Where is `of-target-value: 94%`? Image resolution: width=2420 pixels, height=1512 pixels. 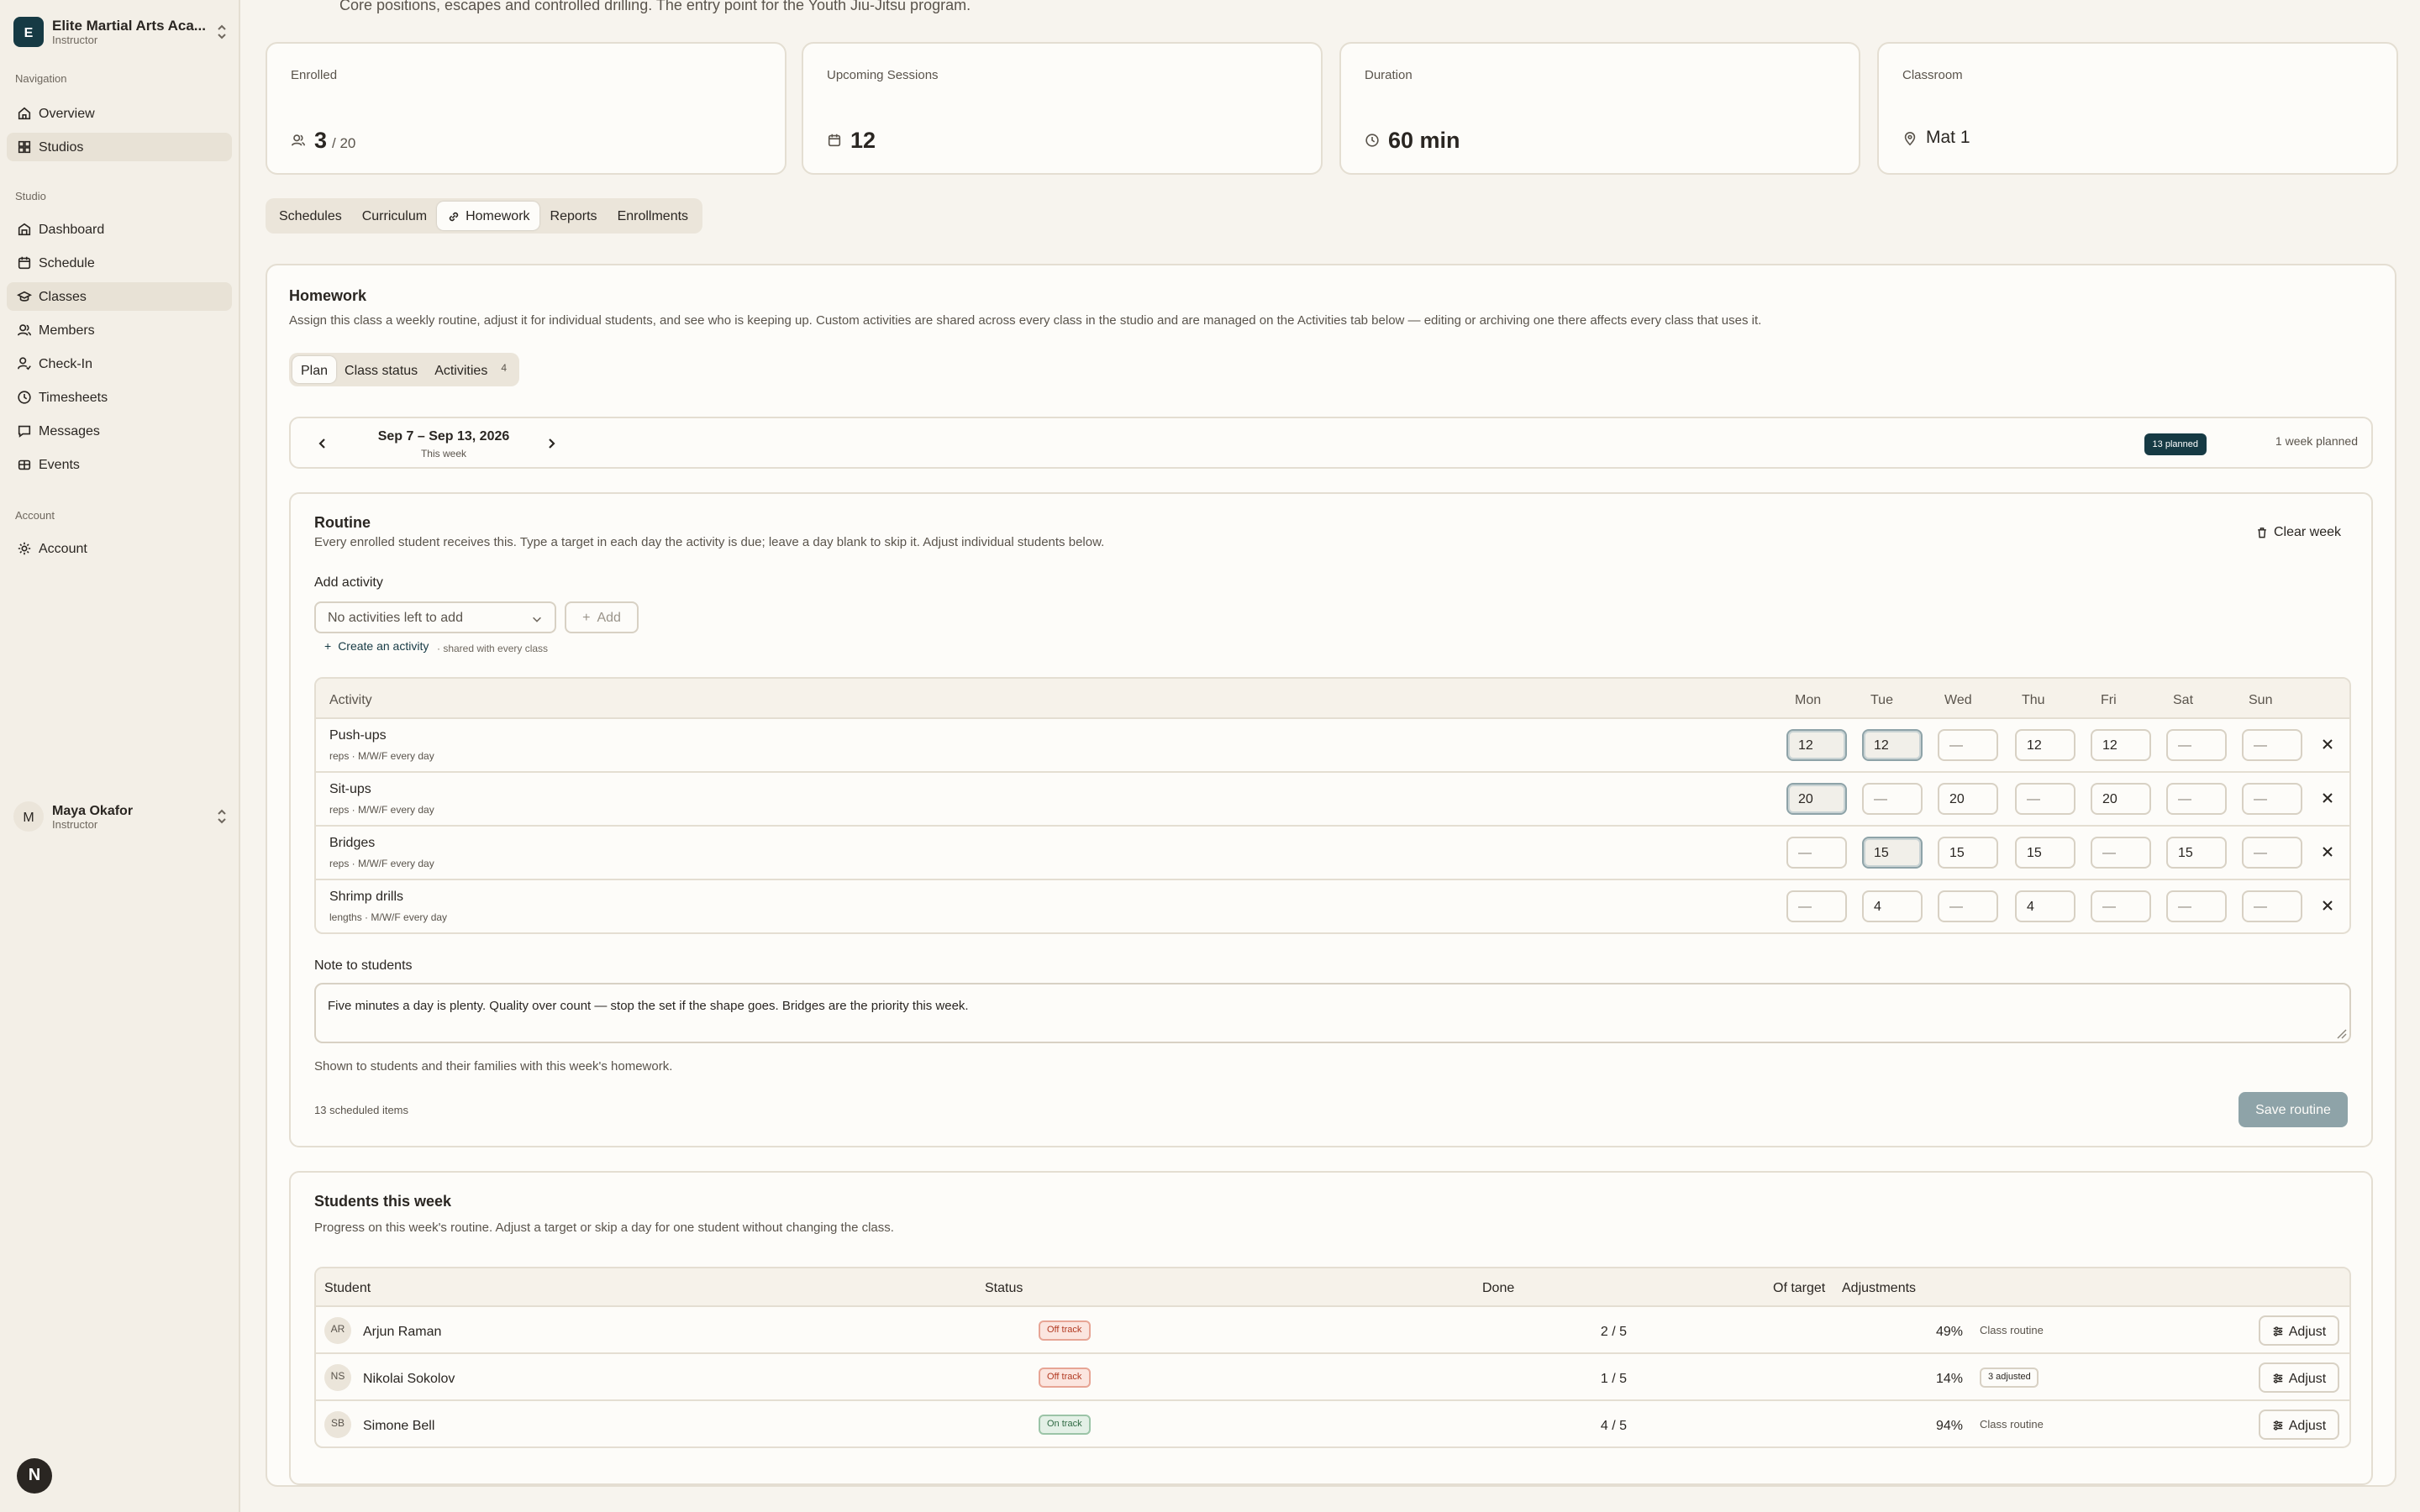
of-target-value: 94% is located at coordinates (1949, 1425).